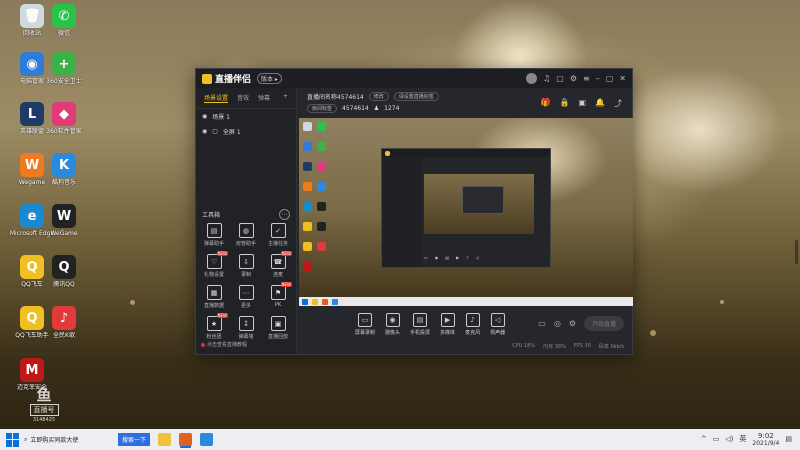 The image size is (800, 450). What do you see at coordinates (269, 78) in the screenshot?
I see `version-badge: 版本 ▸` at bounding box center [269, 78].